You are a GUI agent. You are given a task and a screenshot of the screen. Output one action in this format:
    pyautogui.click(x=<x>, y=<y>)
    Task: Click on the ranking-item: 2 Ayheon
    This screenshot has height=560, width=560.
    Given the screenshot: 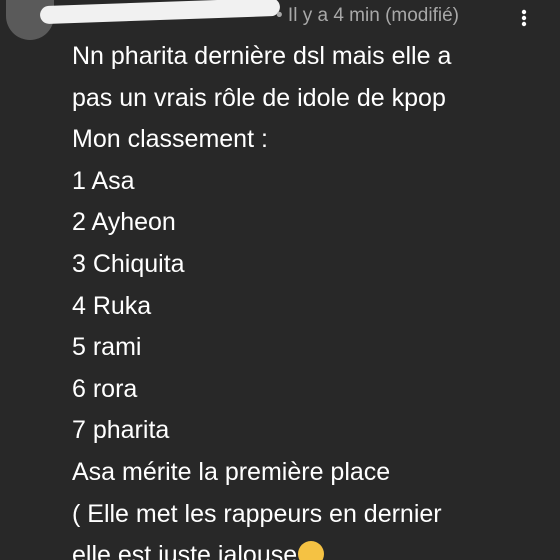 What is the action you would take?
    pyautogui.click(x=124, y=222)
    